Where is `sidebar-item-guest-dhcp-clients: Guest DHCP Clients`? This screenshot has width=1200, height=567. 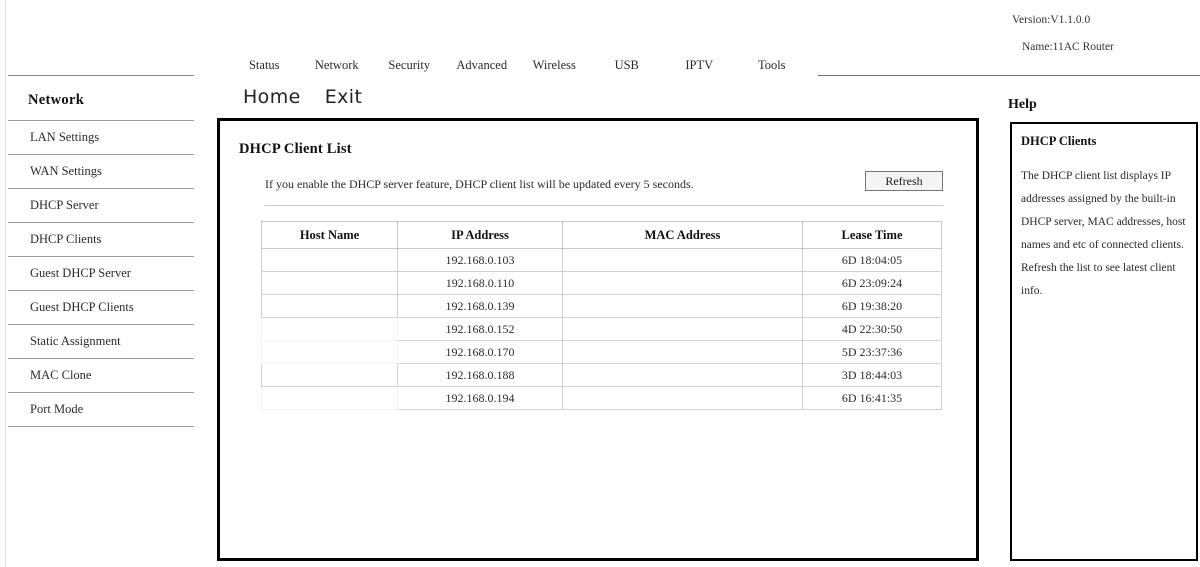 sidebar-item-guest-dhcp-clients: Guest DHCP Clients is located at coordinates (100, 307).